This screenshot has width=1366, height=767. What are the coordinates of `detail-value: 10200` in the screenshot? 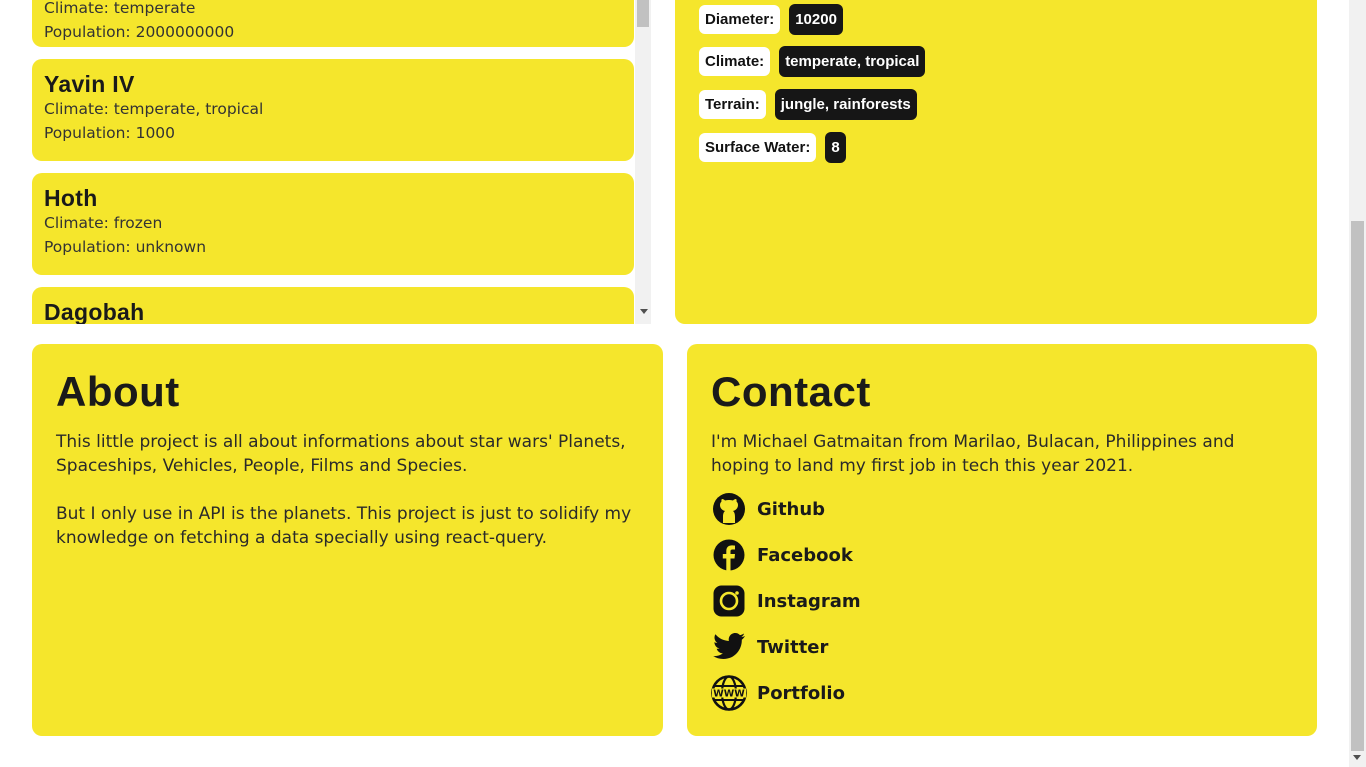 It's located at (816, 19).